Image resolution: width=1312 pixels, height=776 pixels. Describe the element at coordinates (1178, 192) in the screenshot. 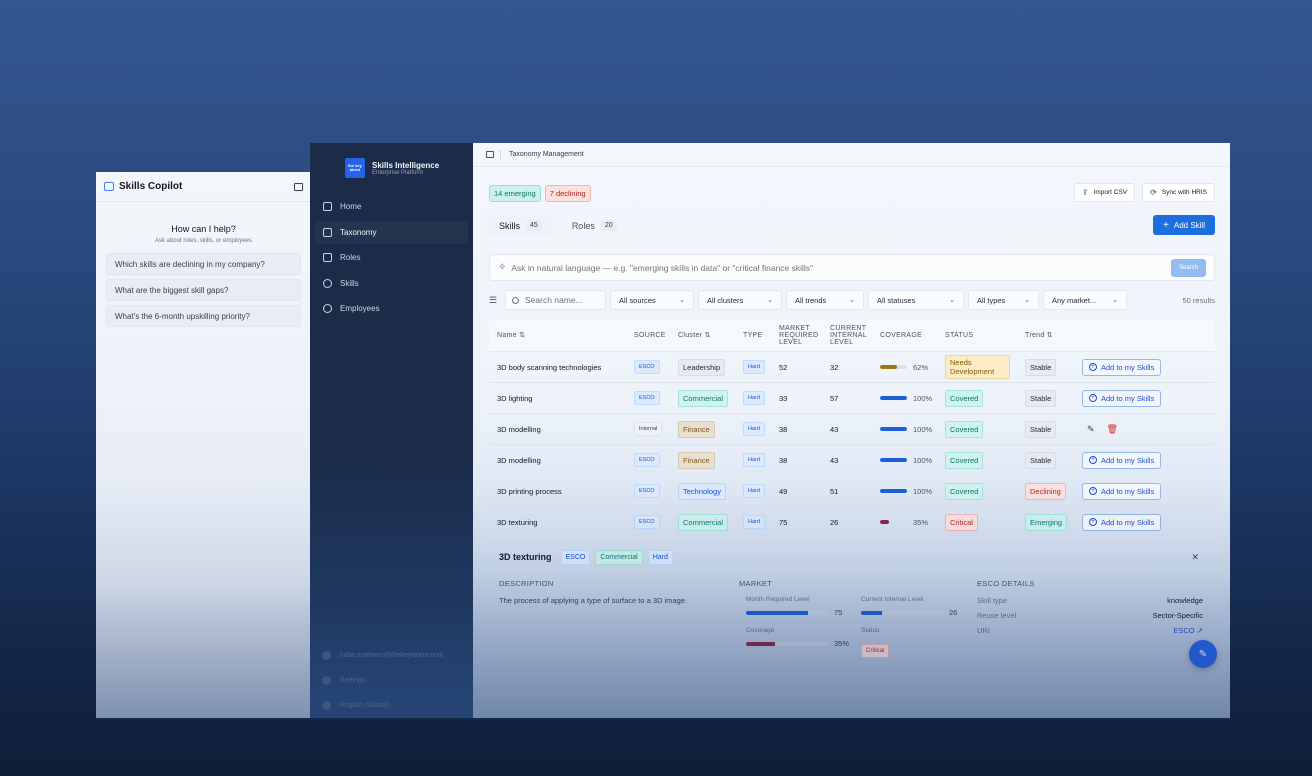

I see `sync-hris-button: ⟳ Sync with HRIS` at that location.